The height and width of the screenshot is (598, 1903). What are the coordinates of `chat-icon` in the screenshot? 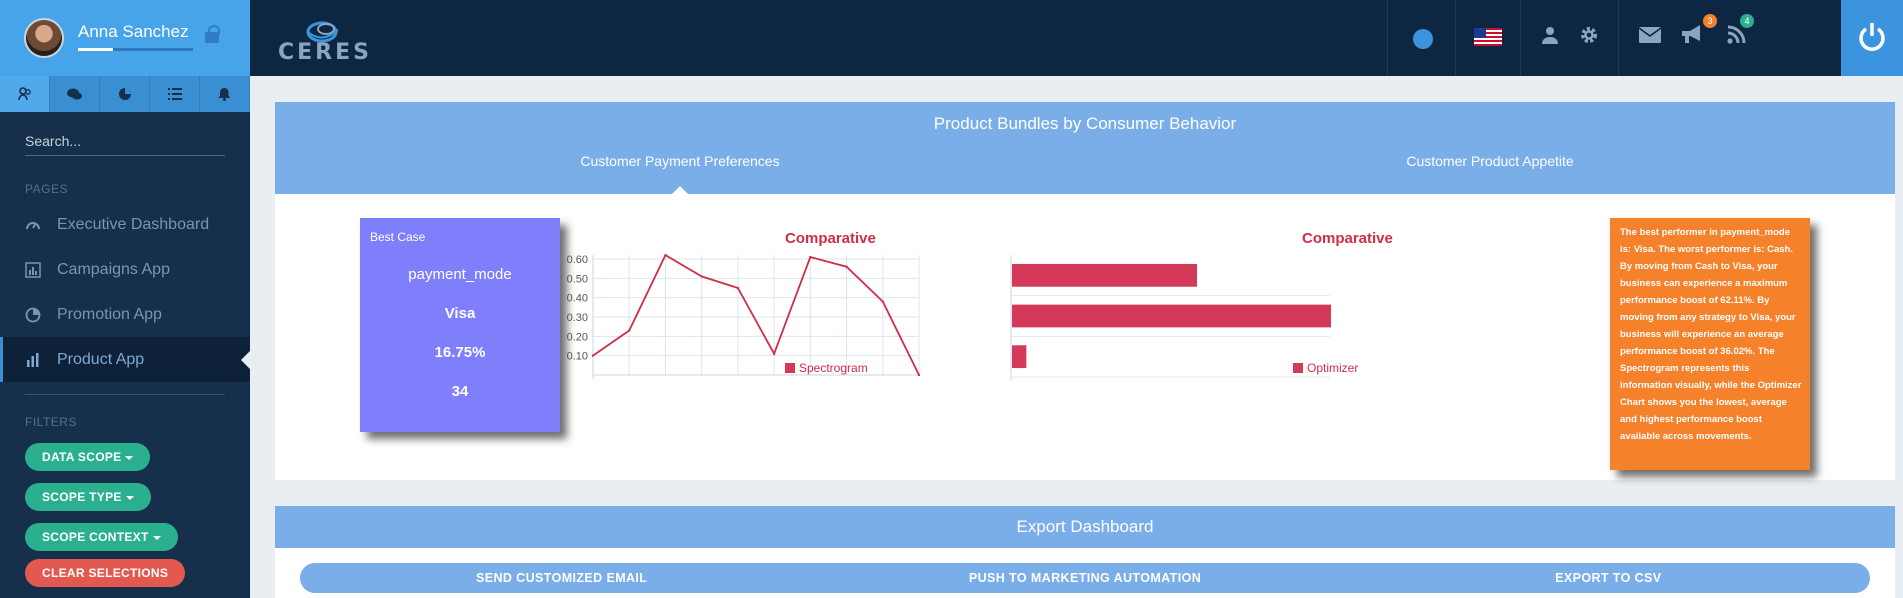 It's located at (75, 94).